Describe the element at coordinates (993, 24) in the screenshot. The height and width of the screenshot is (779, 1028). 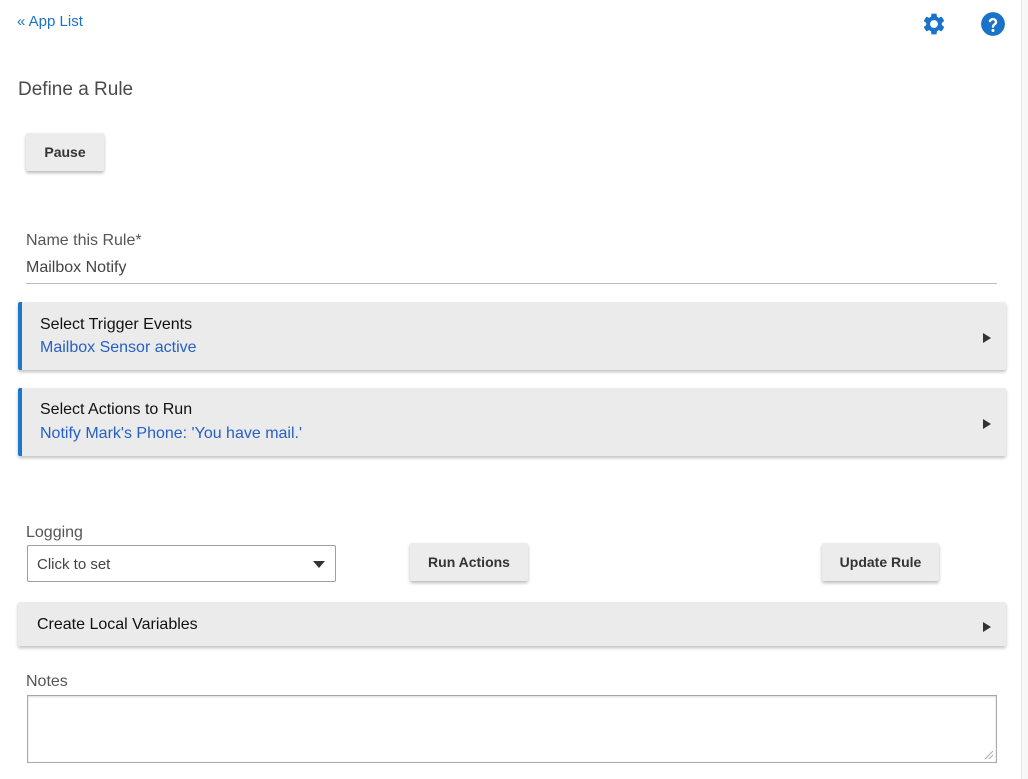
I see `help-circle-icon` at that location.